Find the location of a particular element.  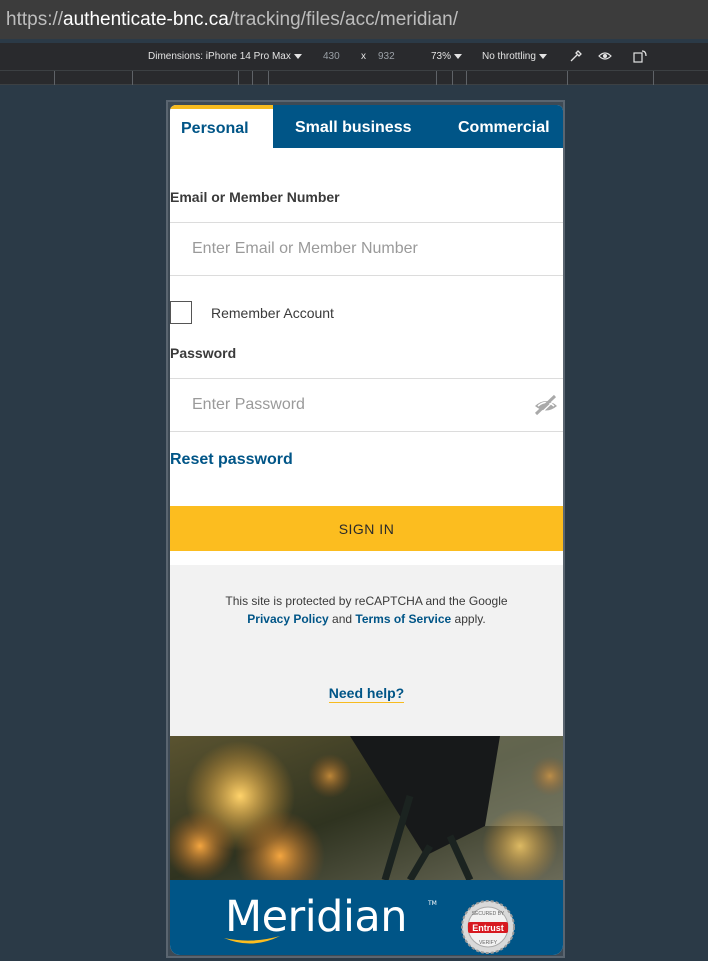

height-input: 932 is located at coordinates (386, 56).